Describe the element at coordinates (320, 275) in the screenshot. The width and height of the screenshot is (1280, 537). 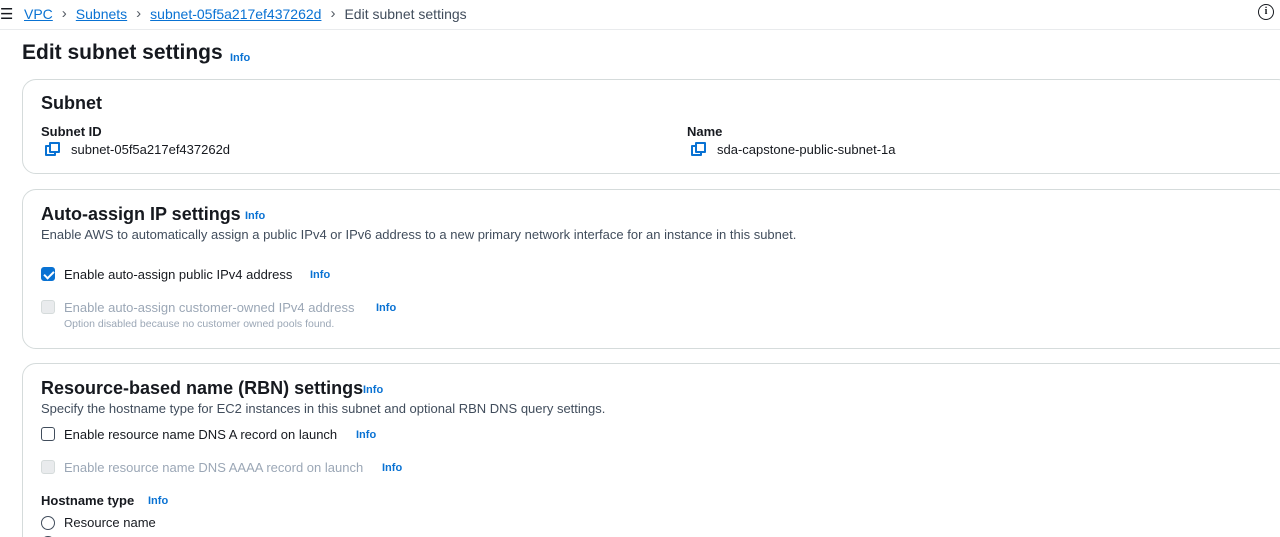
I see `auto-assign-ipv4-info-link: Info` at that location.